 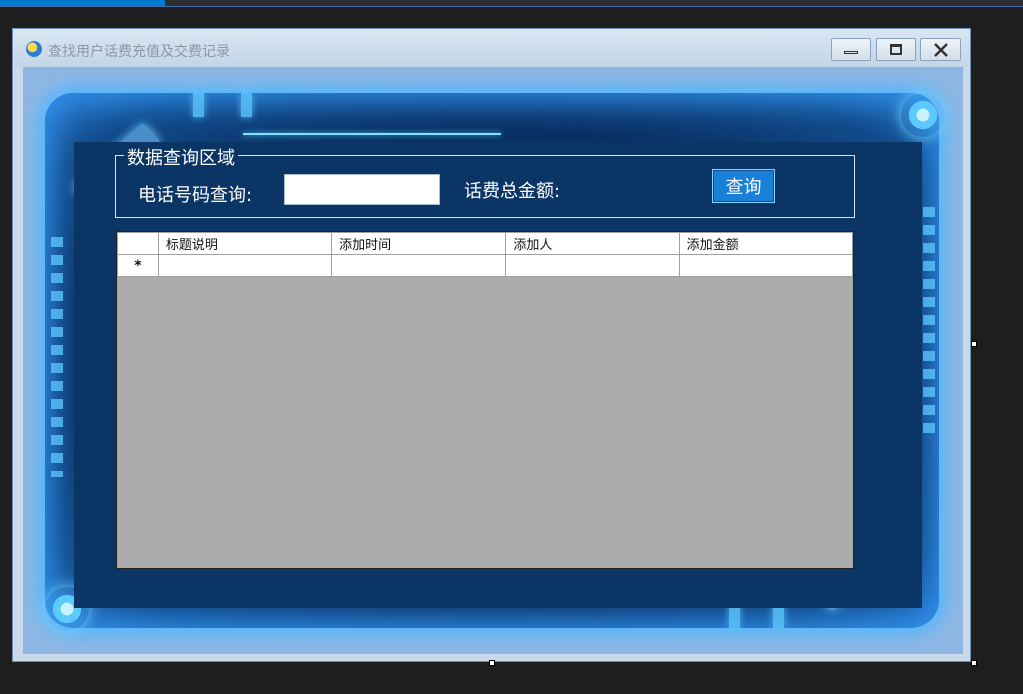 What do you see at coordinates (592, 243) in the screenshot?
I see `column-header-added-by: 添加人` at bounding box center [592, 243].